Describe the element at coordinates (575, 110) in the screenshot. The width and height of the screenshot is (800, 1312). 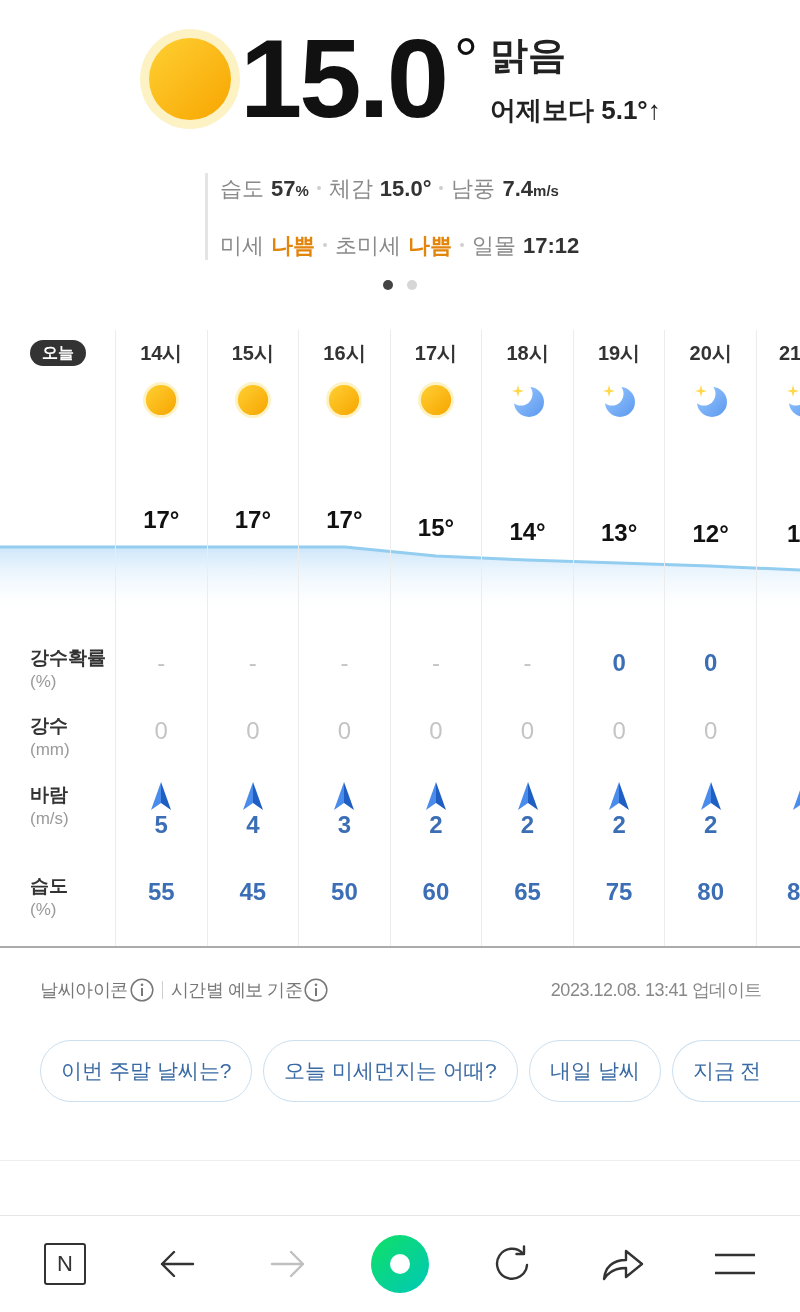
I see `yesterday-comparison: 어제보다 5.1°↑` at that location.